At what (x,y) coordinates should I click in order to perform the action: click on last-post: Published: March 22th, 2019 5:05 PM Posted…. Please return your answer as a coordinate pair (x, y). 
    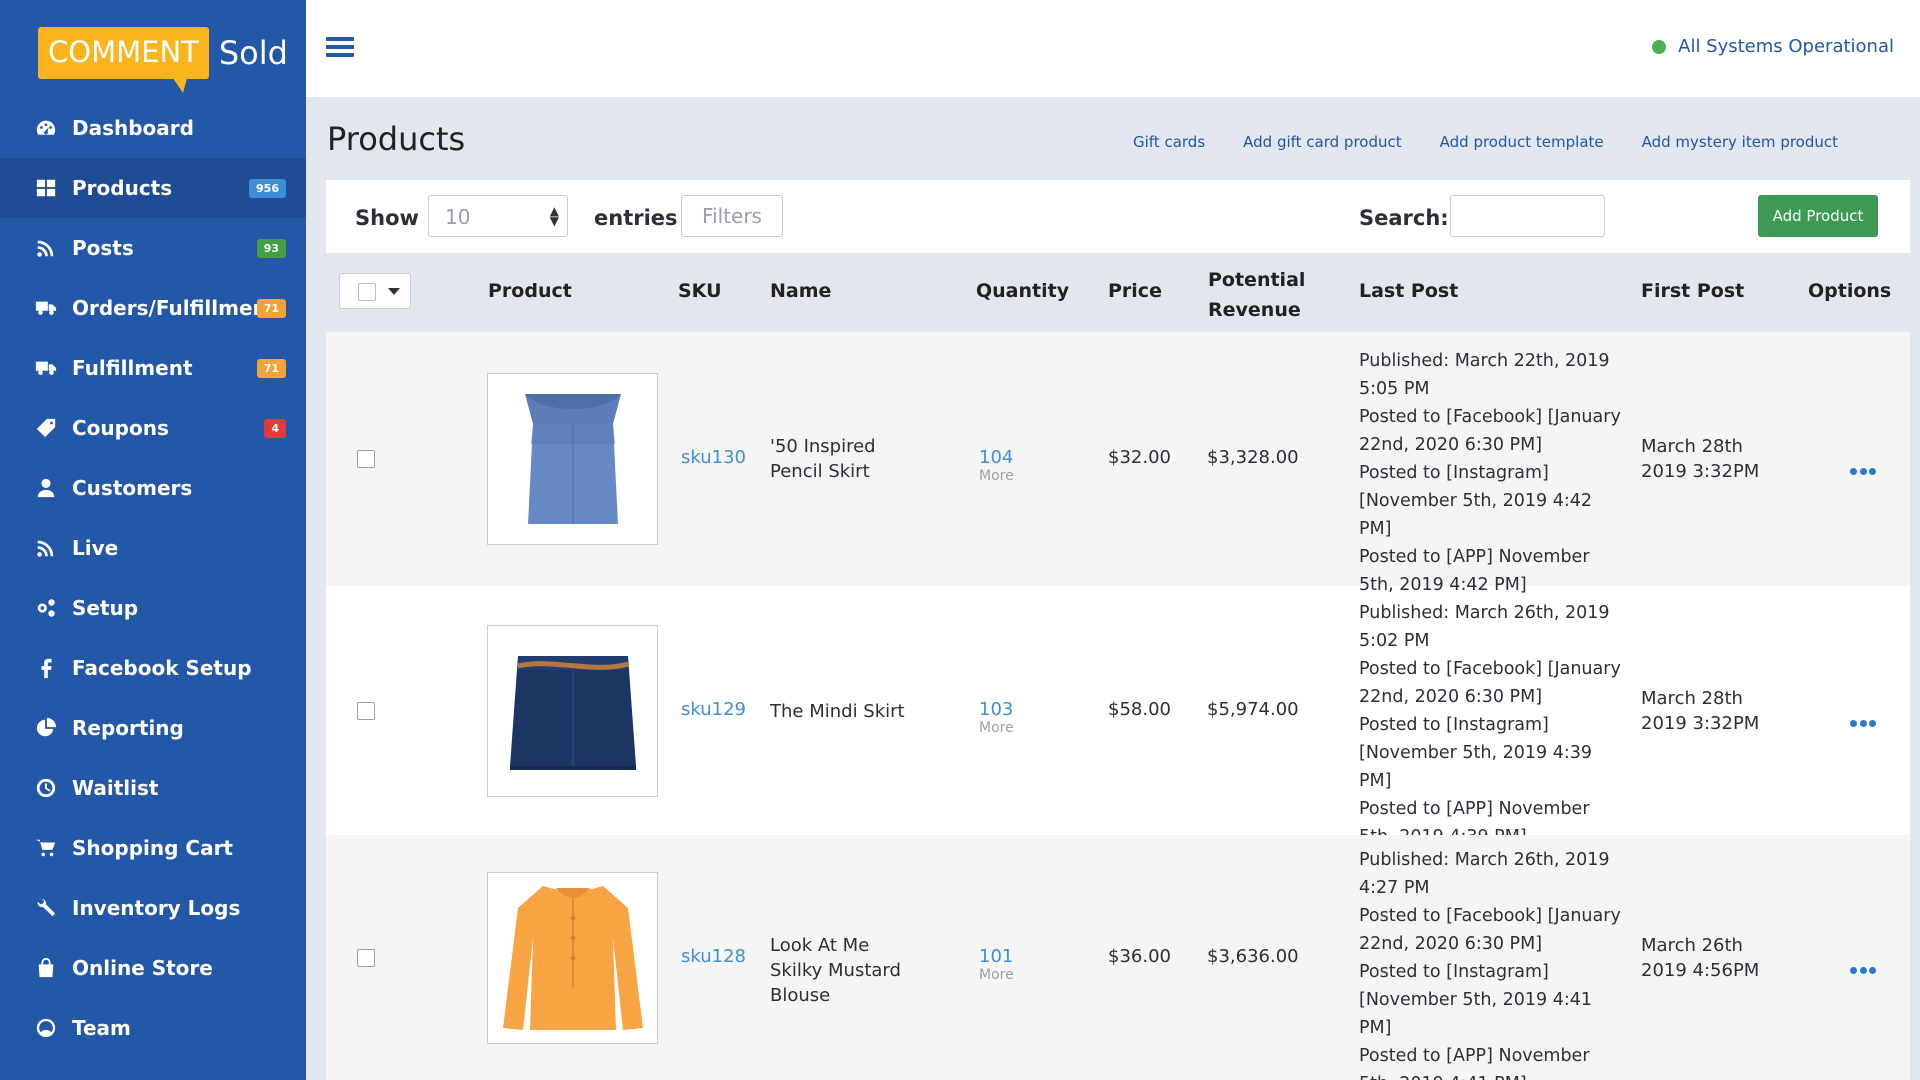
    Looking at the image, I should click on (1494, 473).